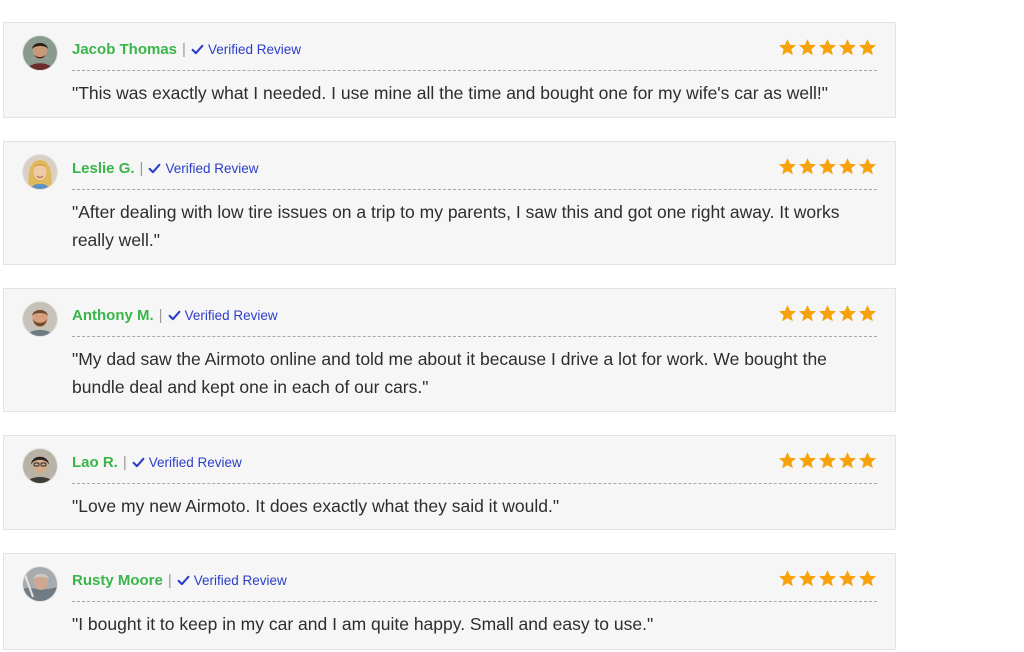  I want to click on review-header: Rusty Moore | Verified Review, so click(179, 580).